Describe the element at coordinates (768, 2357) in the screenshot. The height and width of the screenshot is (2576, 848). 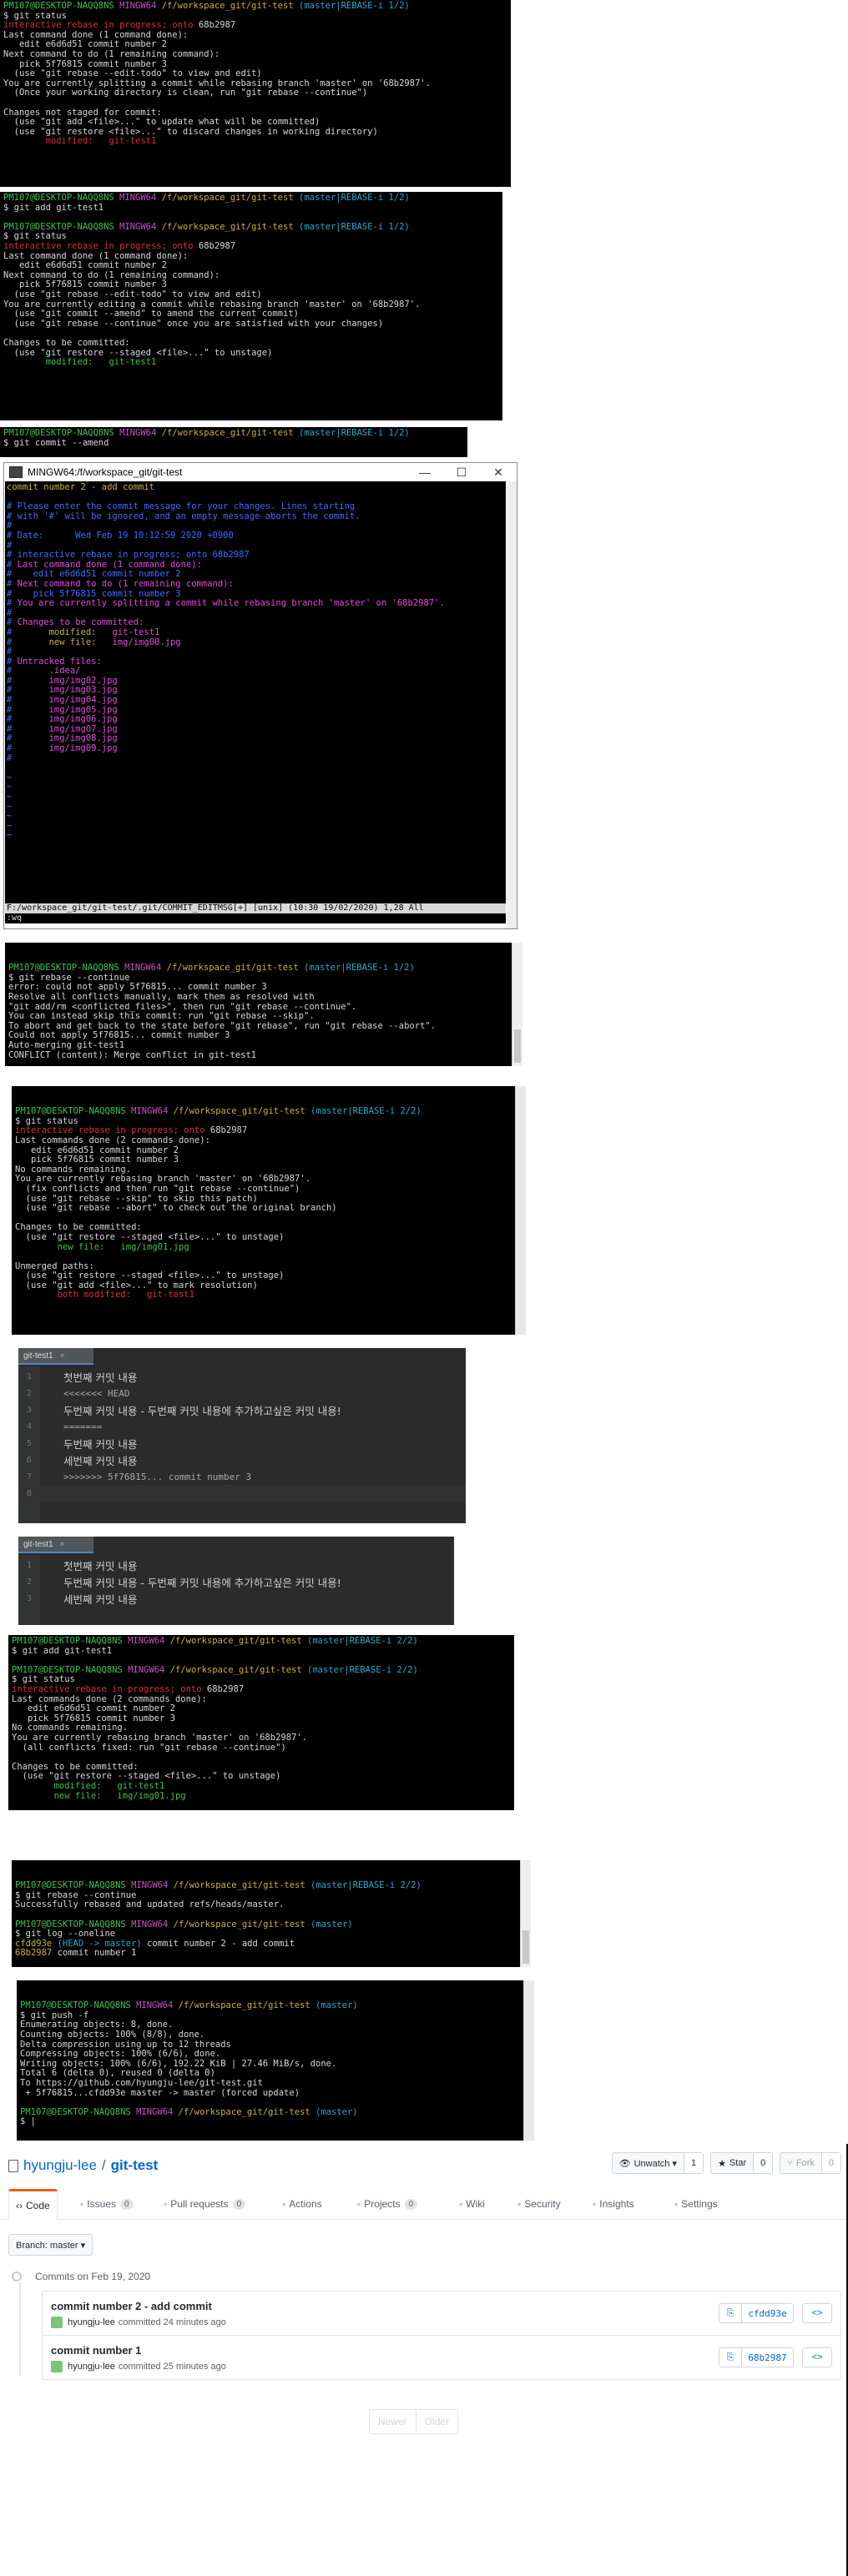
I see `commit-sha-link: 68b2987` at that location.